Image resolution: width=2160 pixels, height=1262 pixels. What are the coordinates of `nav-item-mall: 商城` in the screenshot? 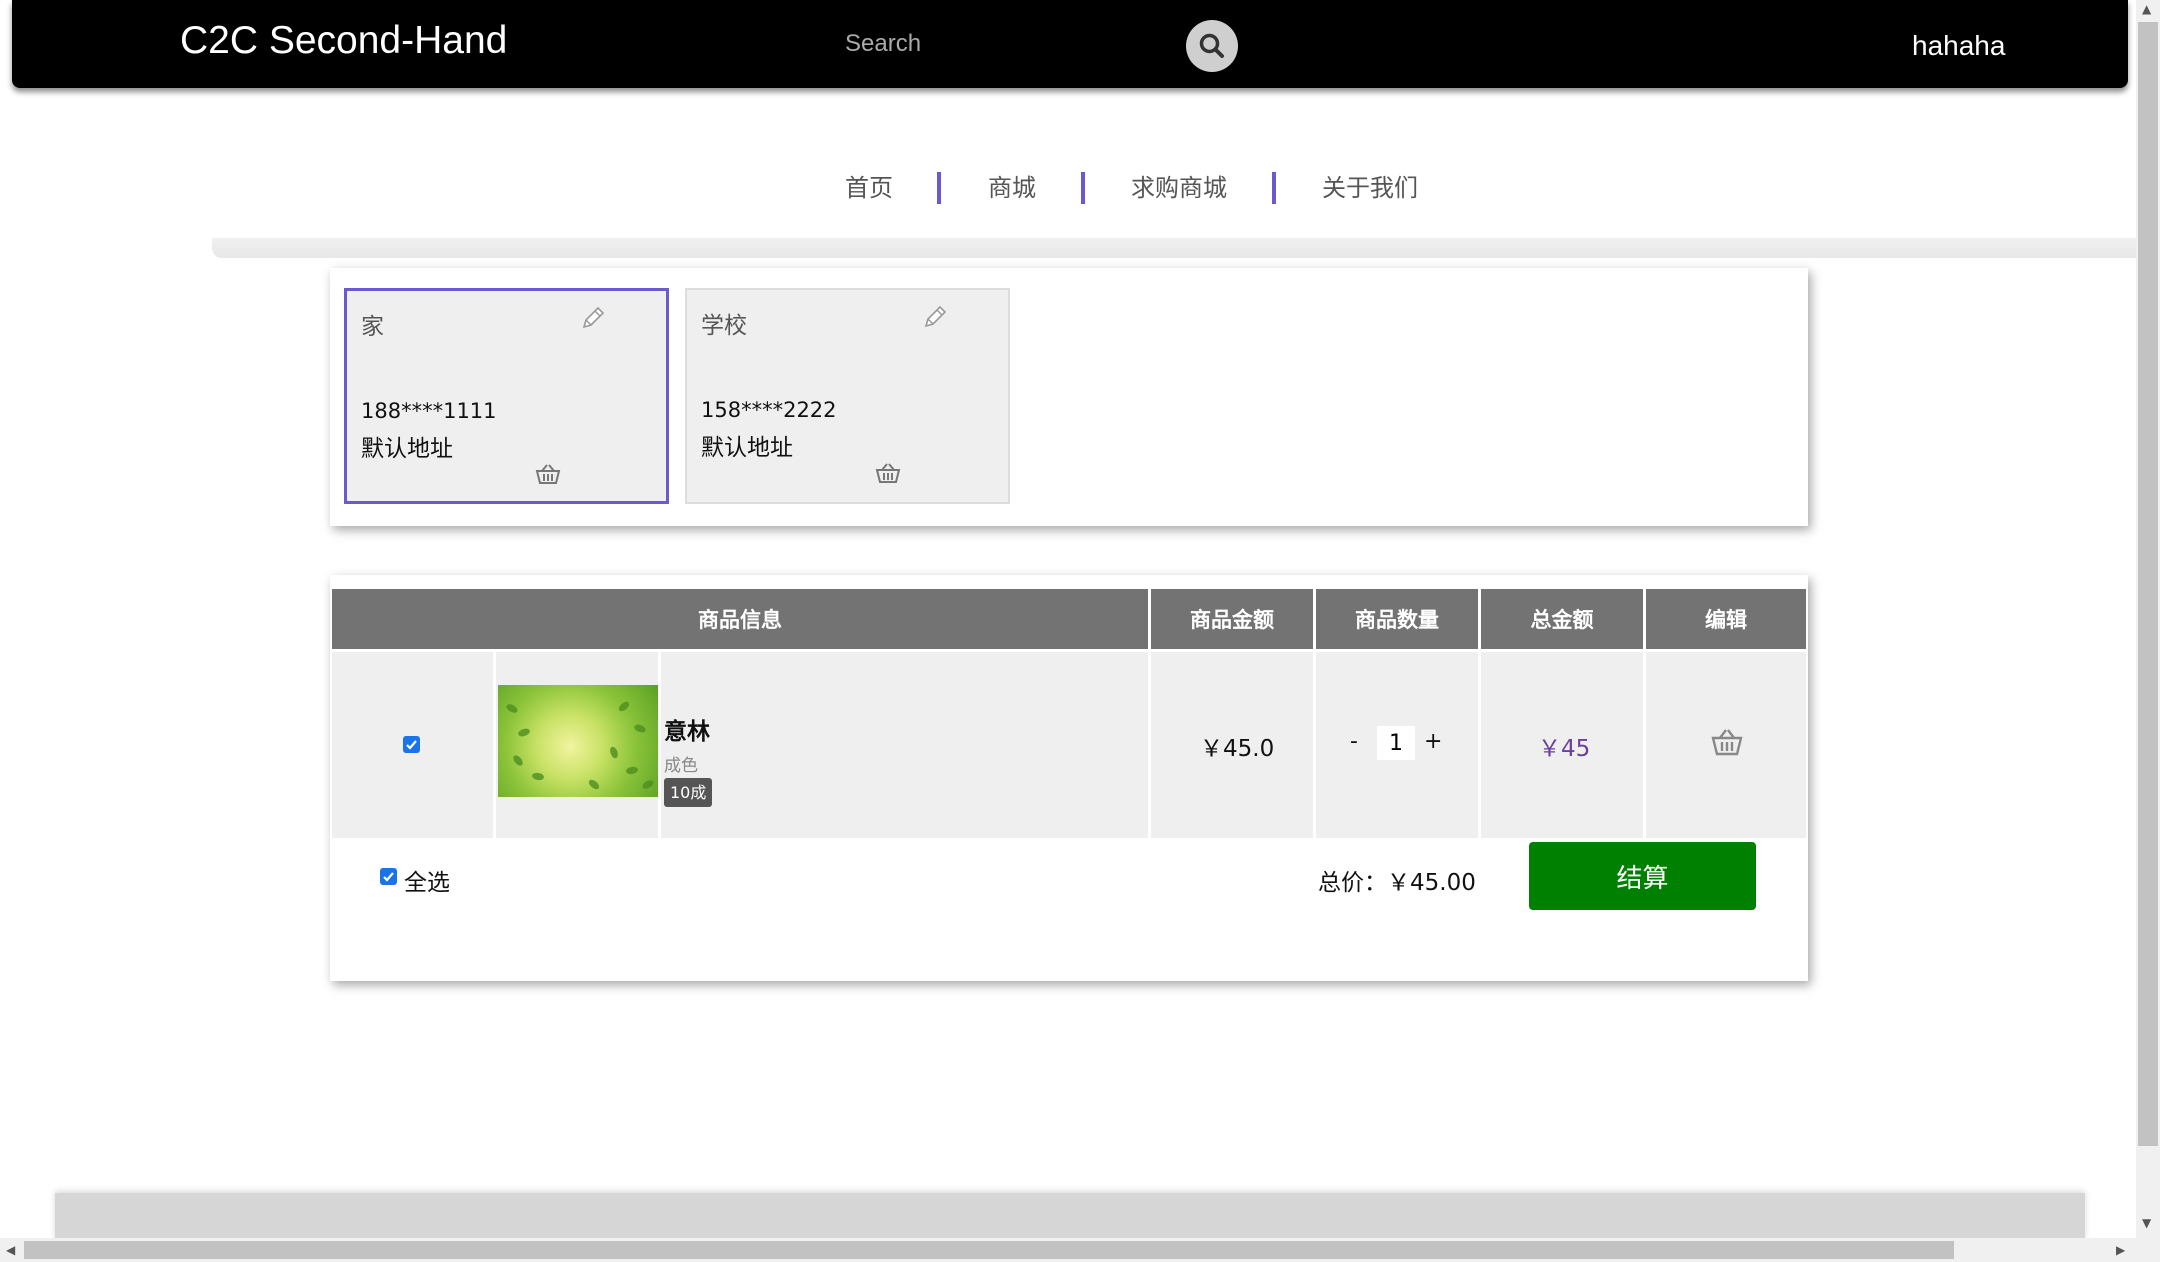 It's located at (1012, 185).